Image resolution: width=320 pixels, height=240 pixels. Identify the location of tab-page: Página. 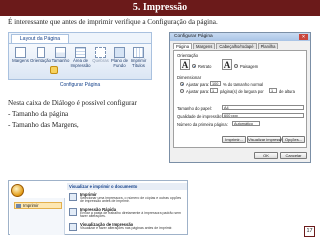
(183, 46).